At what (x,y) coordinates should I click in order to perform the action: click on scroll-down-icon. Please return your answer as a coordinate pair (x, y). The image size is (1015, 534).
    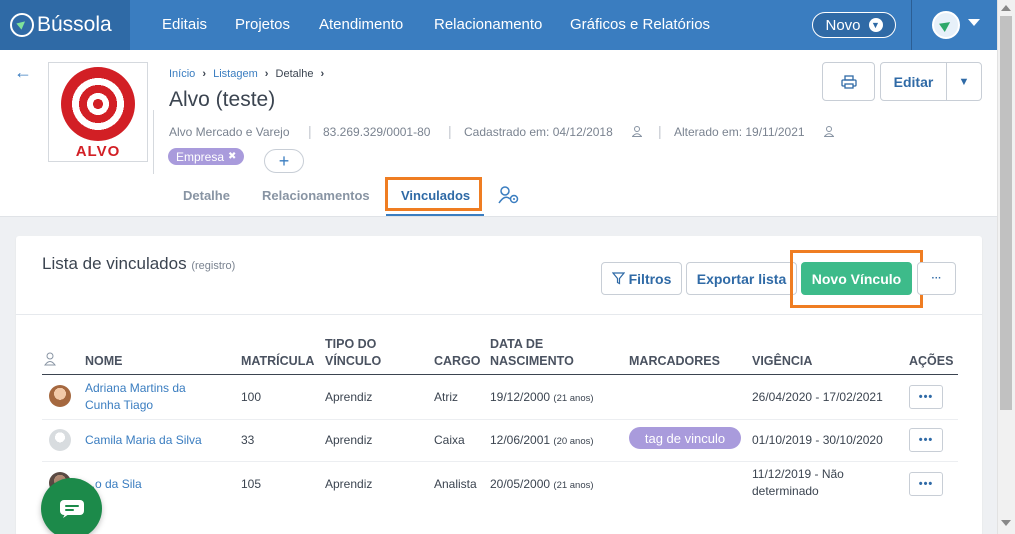
    Looking at the image, I should click on (1006, 523).